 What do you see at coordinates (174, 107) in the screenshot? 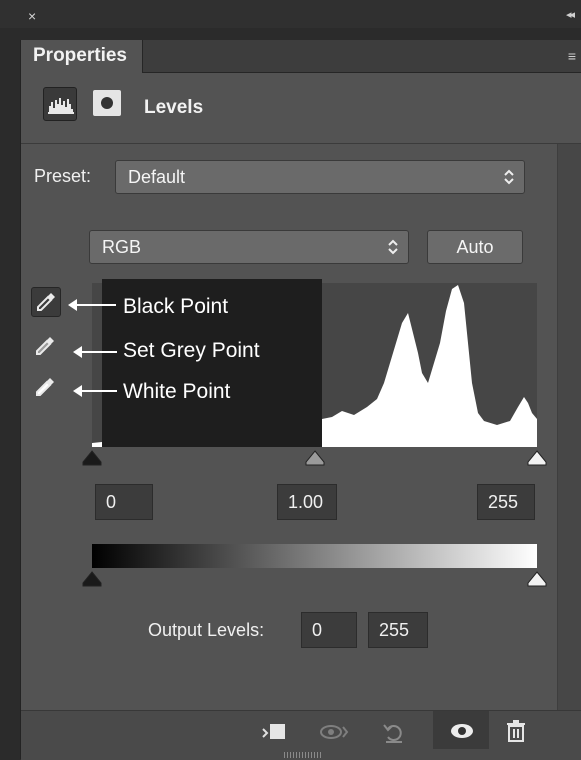
I see `adjustment-title: Levels` at bounding box center [174, 107].